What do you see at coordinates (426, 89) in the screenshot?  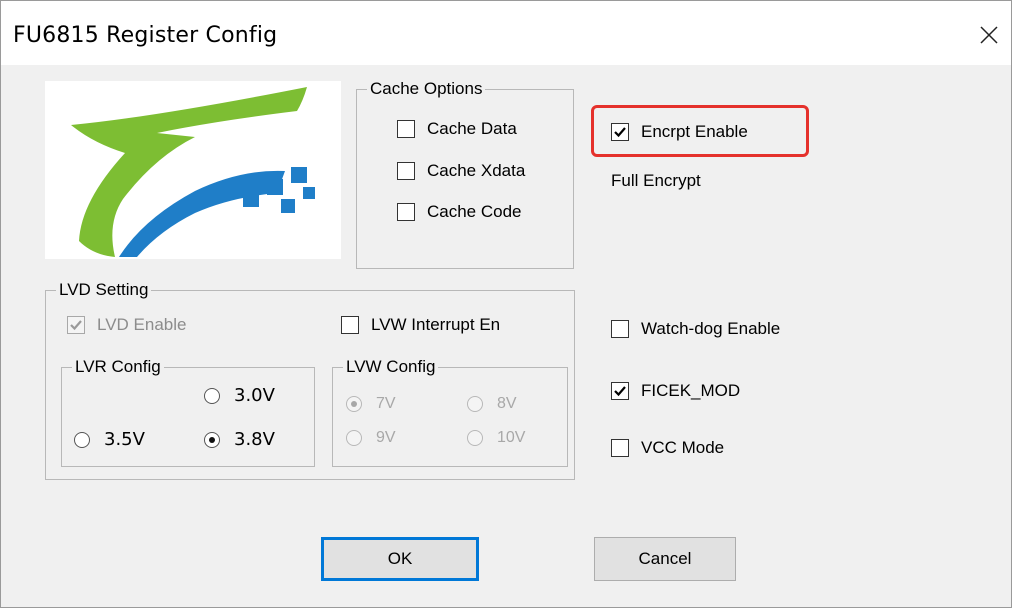 I see `cache-options-label: Cache Options` at bounding box center [426, 89].